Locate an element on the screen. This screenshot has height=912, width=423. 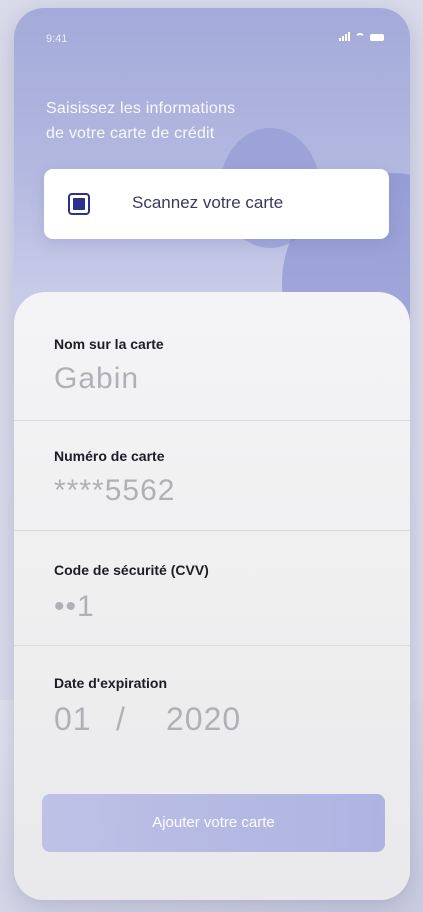
card-number-label: Numéro de carte is located at coordinates (109, 456).